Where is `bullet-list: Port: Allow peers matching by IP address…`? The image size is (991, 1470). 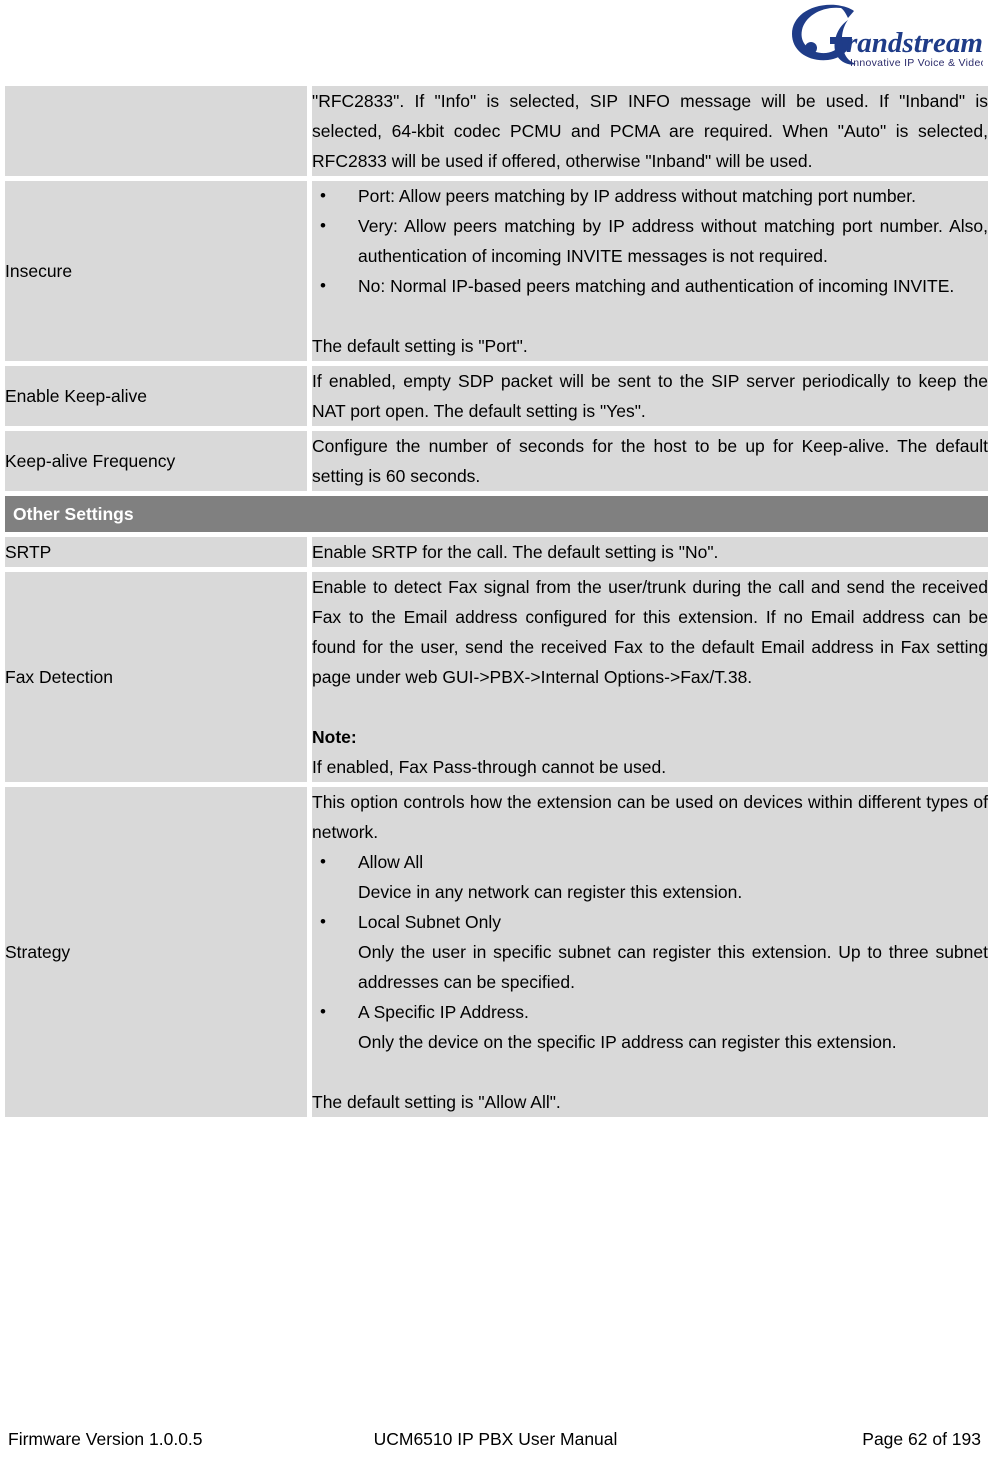
bullet-list: Port: Allow peers matching by IP address… is located at coordinates (650, 241).